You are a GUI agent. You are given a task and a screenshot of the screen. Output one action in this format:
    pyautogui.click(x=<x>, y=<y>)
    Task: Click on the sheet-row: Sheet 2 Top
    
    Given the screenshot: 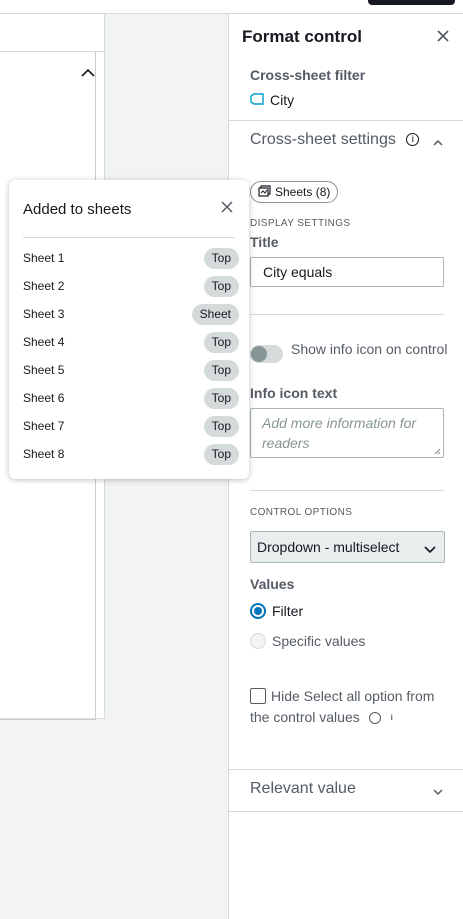 What is the action you would take?
    pyautogui.click(x=131, y=286)
    